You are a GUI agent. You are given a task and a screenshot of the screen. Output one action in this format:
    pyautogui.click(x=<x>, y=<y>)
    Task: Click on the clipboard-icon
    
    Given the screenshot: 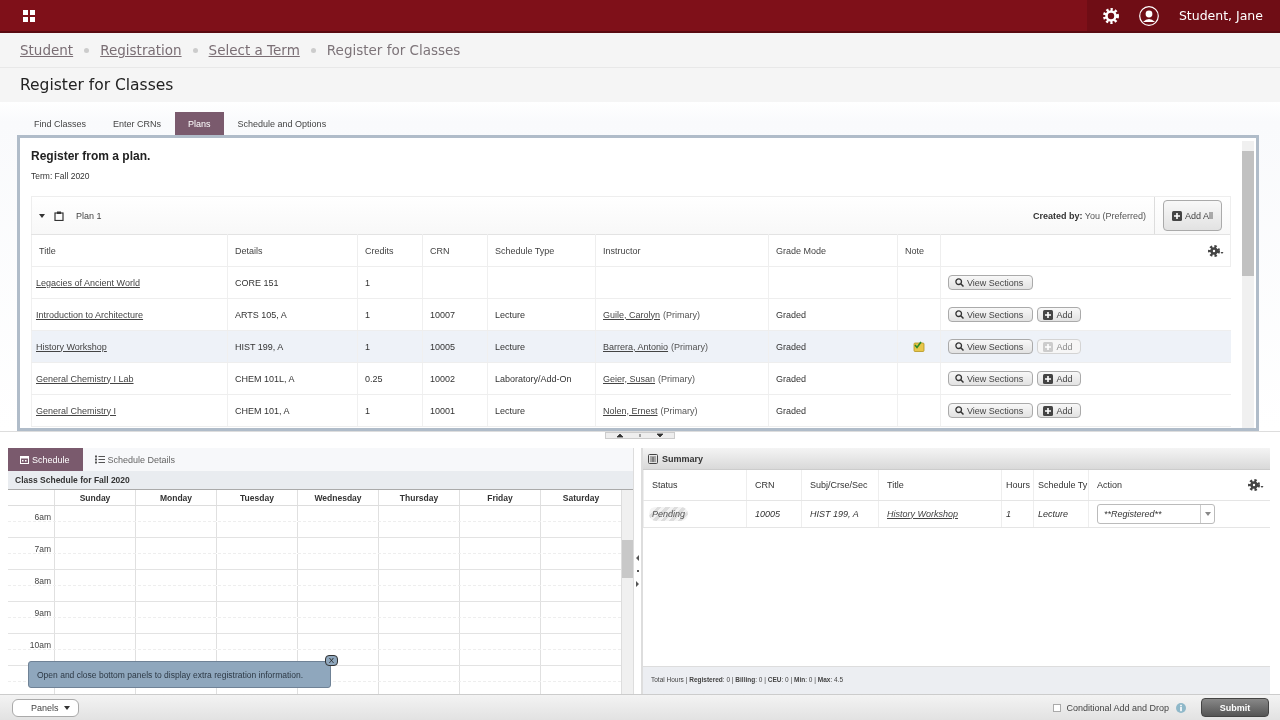 What is the action you would take?
    pyautogui.click(x=59, y=215)
    